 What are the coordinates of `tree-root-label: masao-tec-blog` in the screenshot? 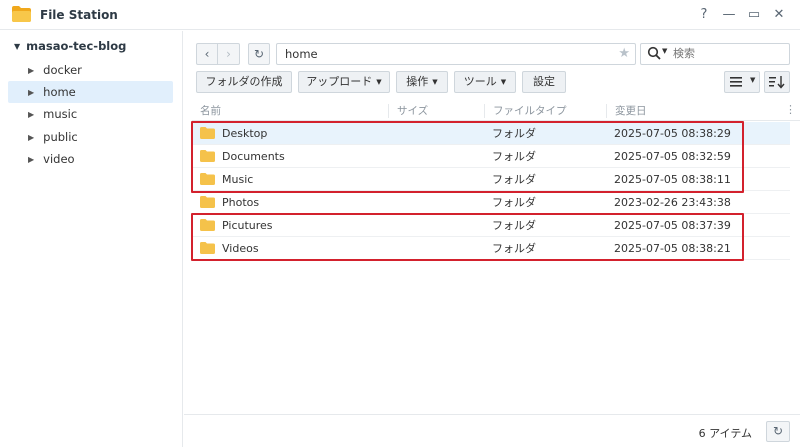 It's located at (76, 46).